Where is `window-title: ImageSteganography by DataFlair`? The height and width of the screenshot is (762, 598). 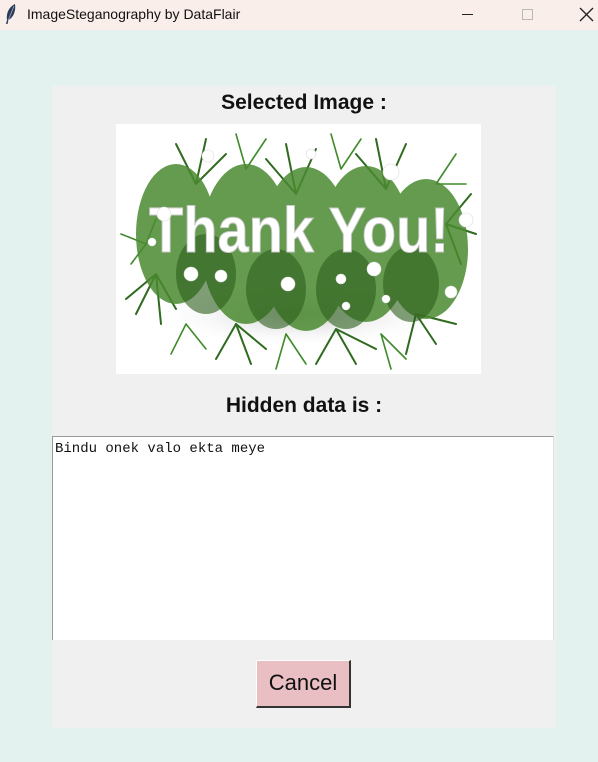
window-title: ImageSteganography by DataFlair is located at coordinates (134, 14).